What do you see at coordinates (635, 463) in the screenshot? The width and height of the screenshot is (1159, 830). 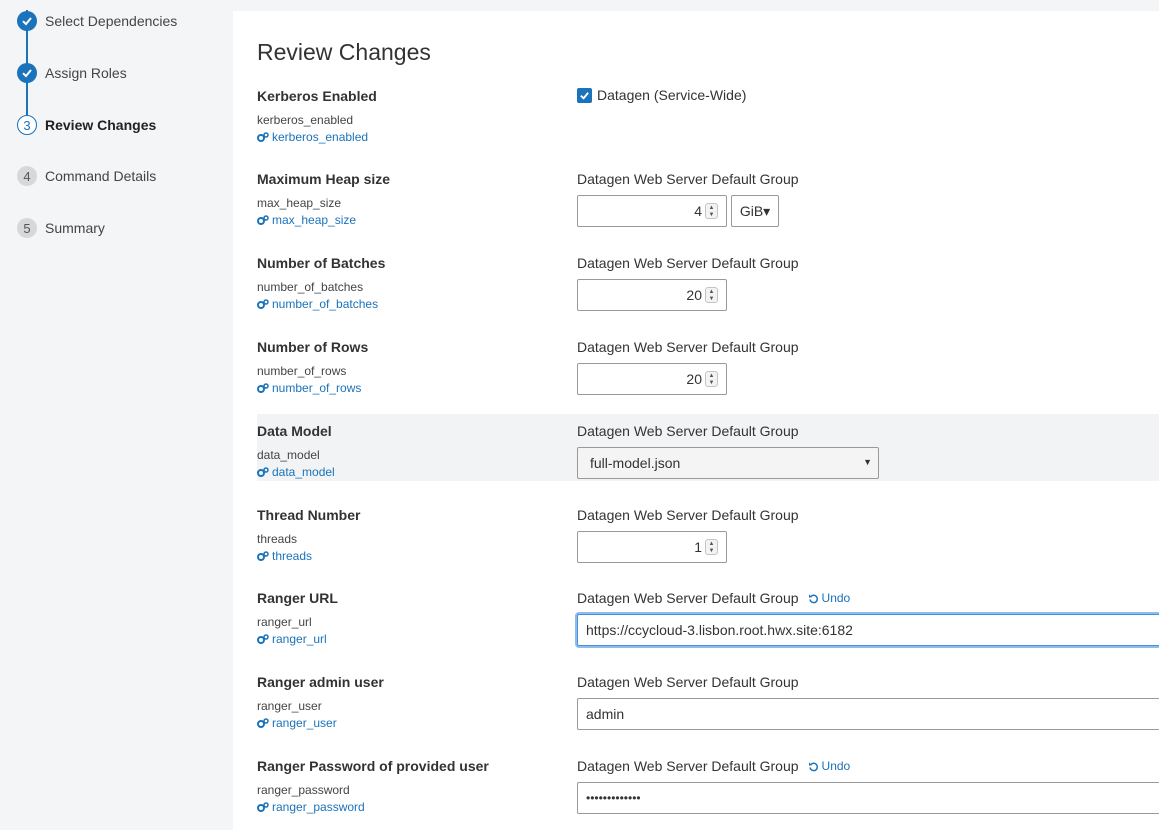 I see `select-value: full-model.json` at bounding box center [635, 463].